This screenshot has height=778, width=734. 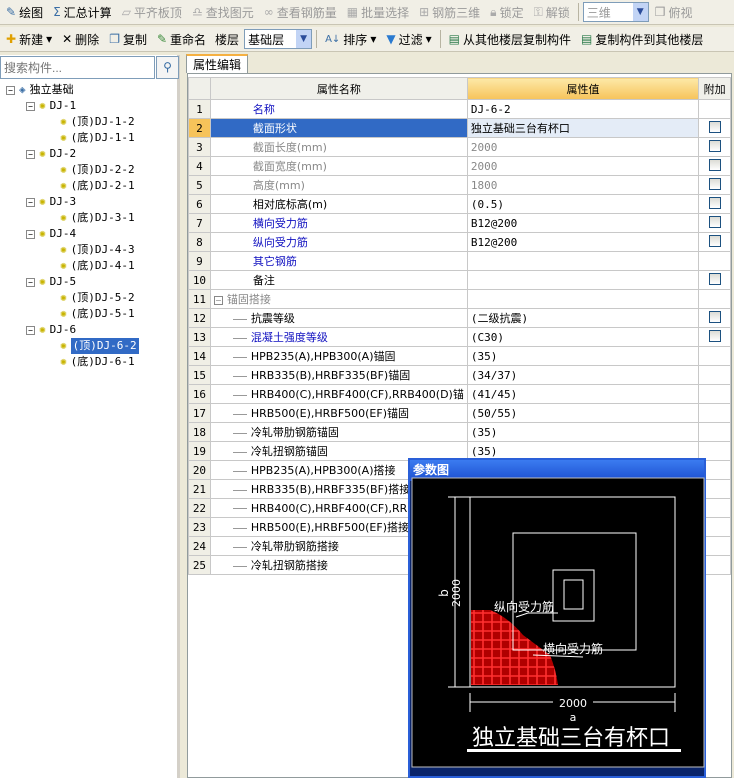 I want to click on tree-item: ✺ (底)DJ-5-1, so click(x=97, y=314).